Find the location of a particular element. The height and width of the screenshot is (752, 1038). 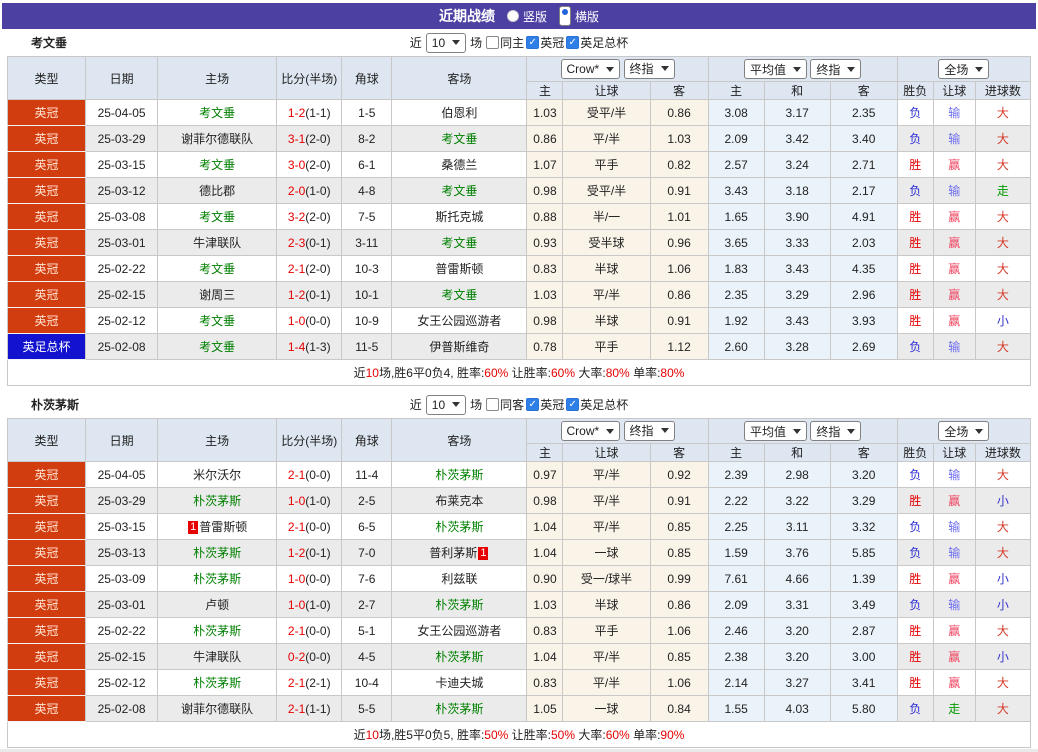

away-team-cell: 斯托克城 is located at coordinates (459, 216).